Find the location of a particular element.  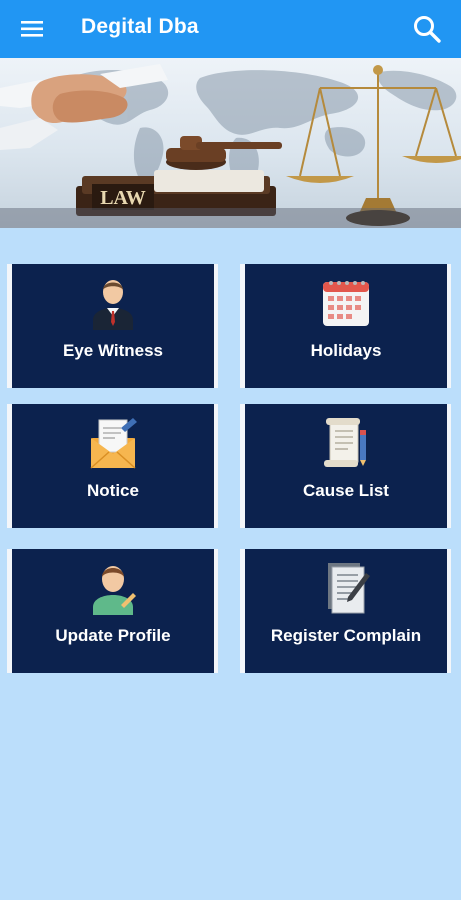

holidays-card: Holidays is located at coordinates (345, 326).